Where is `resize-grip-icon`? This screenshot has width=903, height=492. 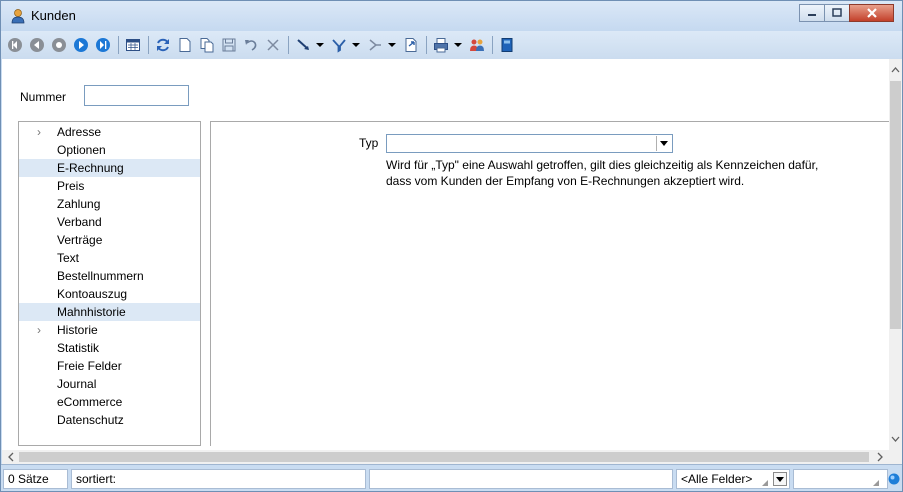
resize-grip-icon is located at coordinates (876, 483).